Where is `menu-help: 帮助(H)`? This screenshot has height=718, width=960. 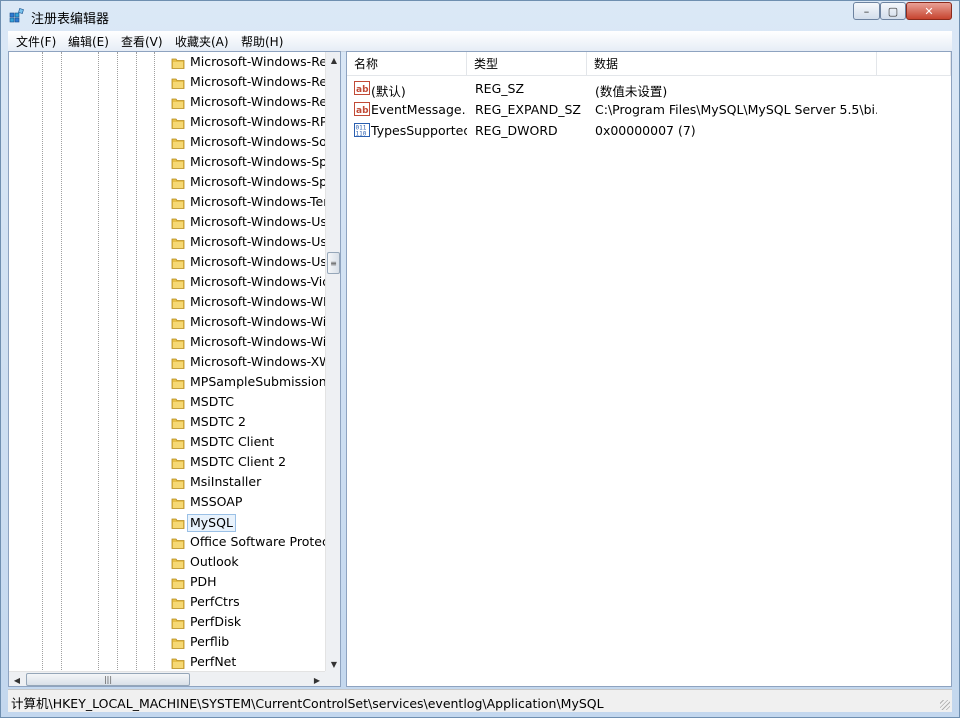
menu-help: 帮助(H) is located at coordinates (262, 41).